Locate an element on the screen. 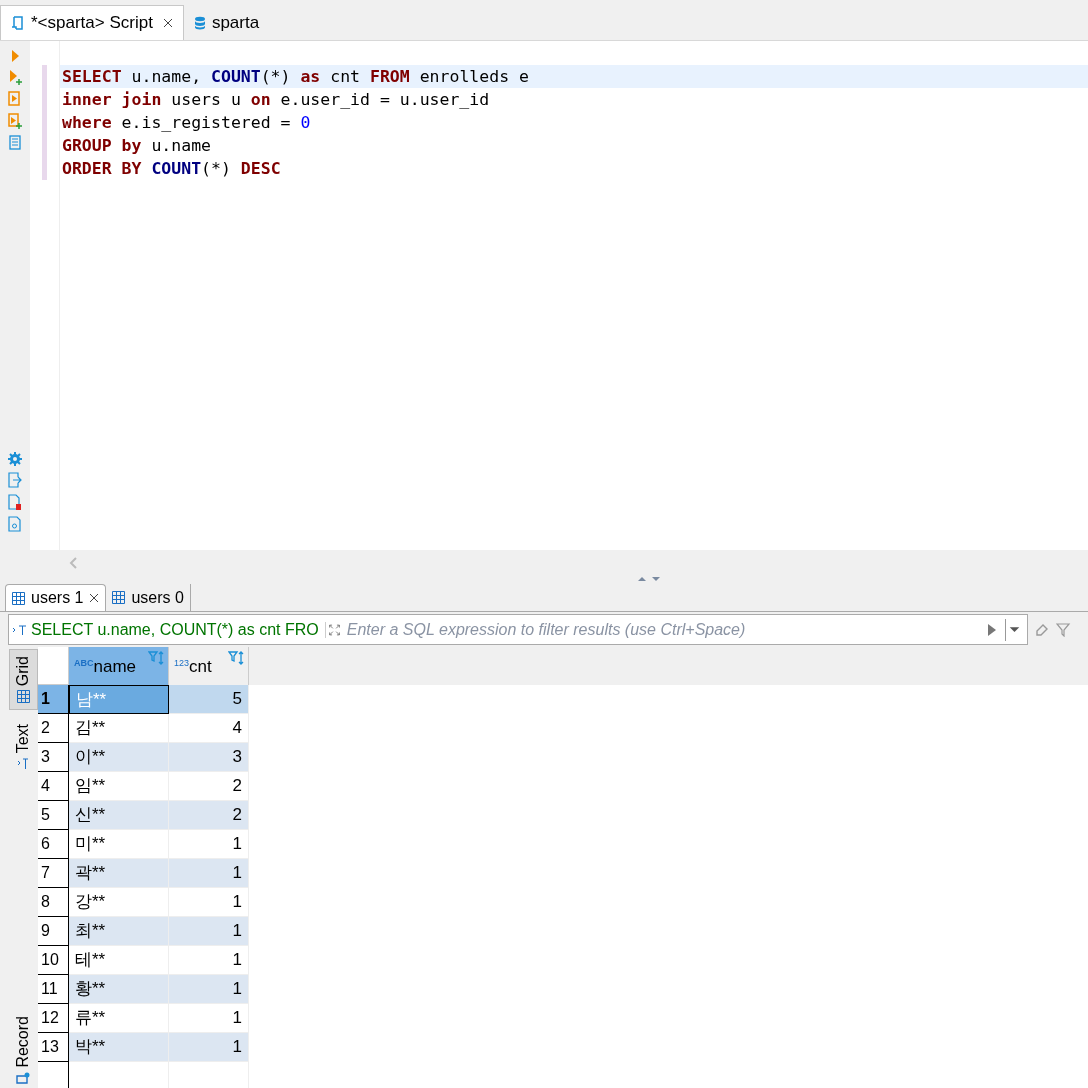  result-tab: users 1 is located at coordinates (56, 597).